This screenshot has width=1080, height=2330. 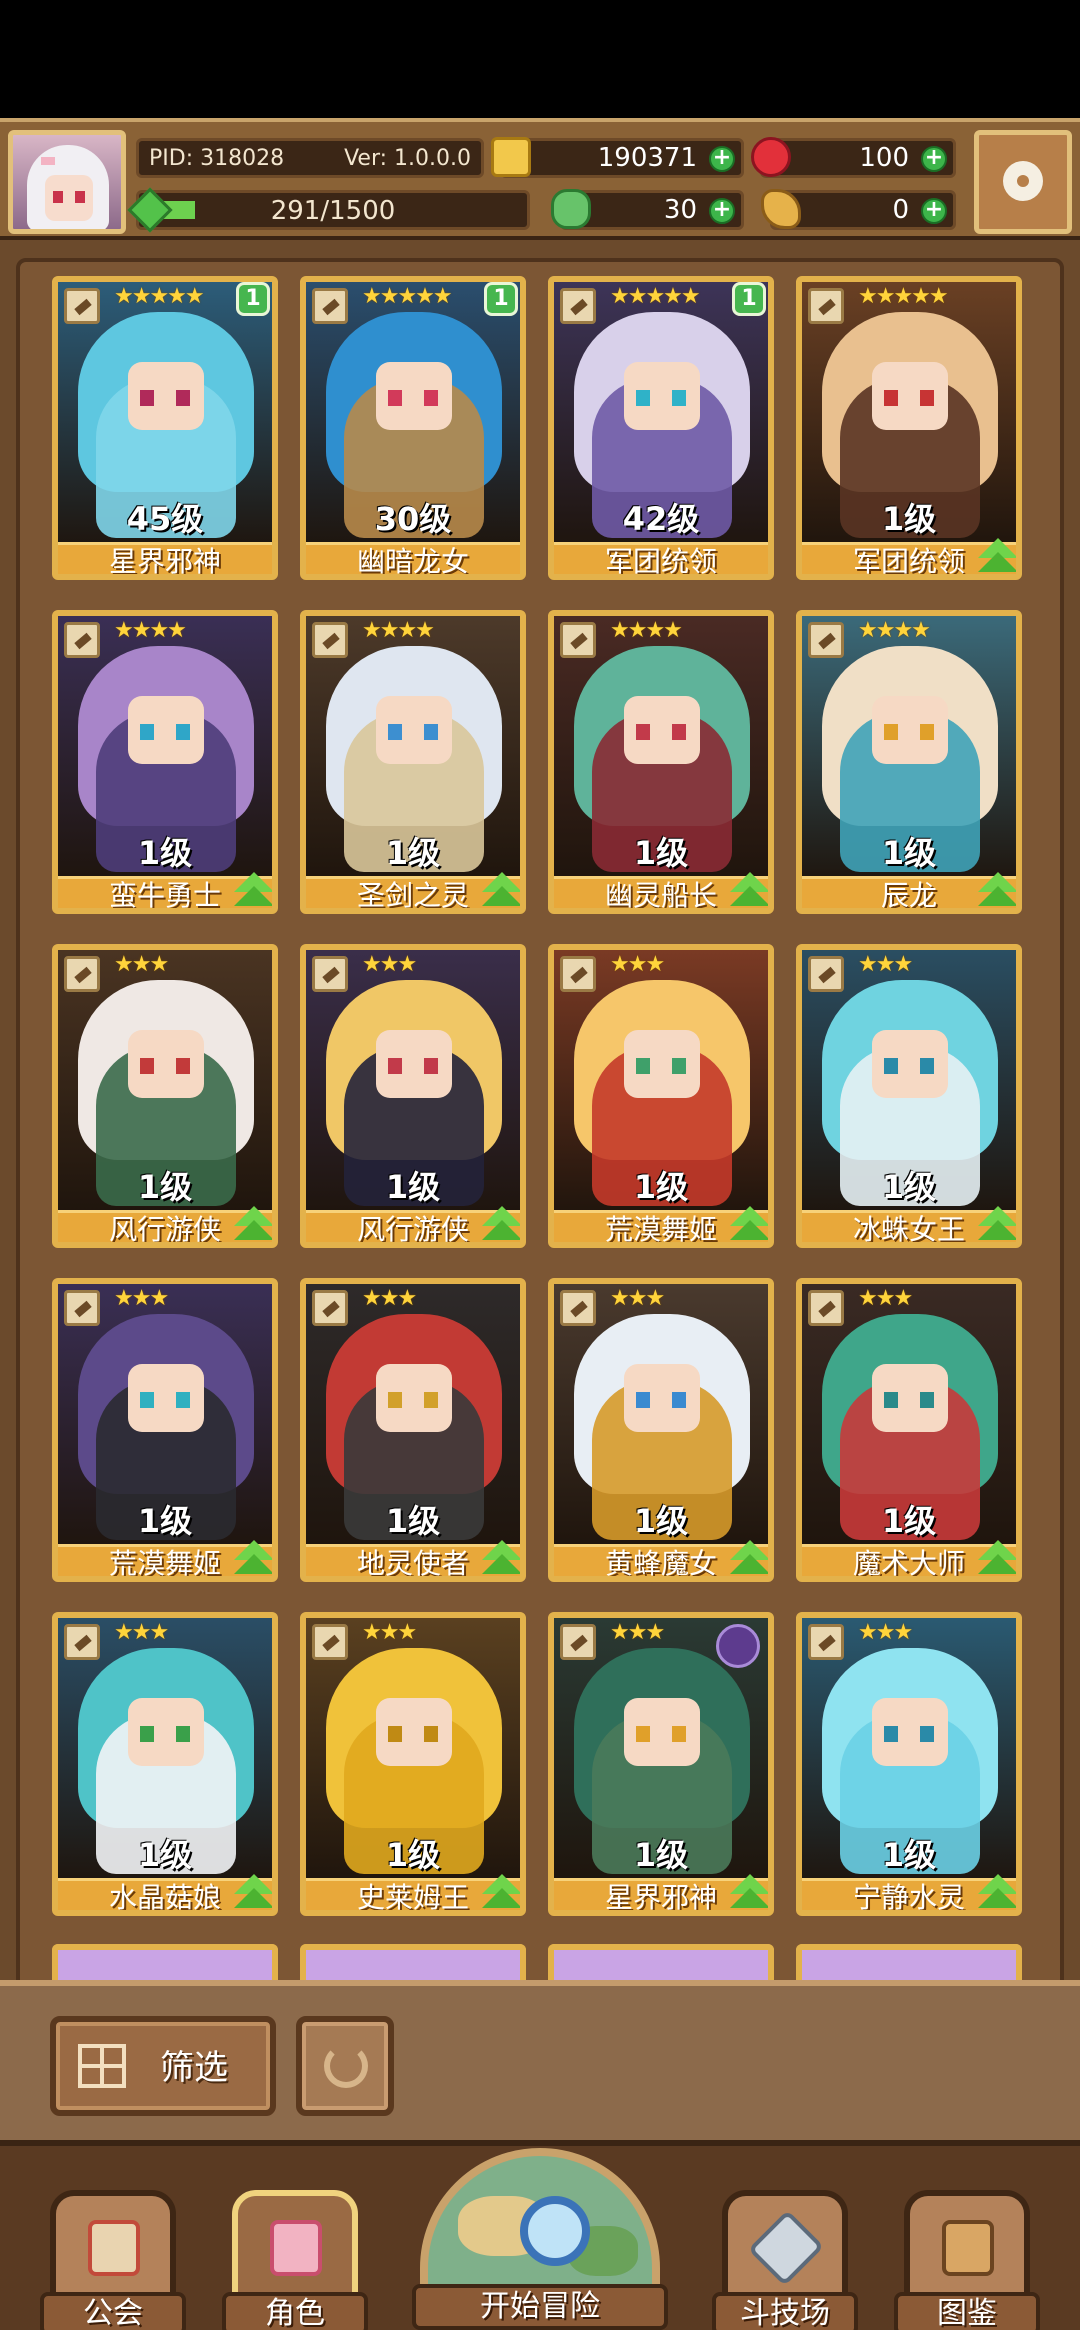 I want to click on gear-icon, so click(x=1023, y=181).